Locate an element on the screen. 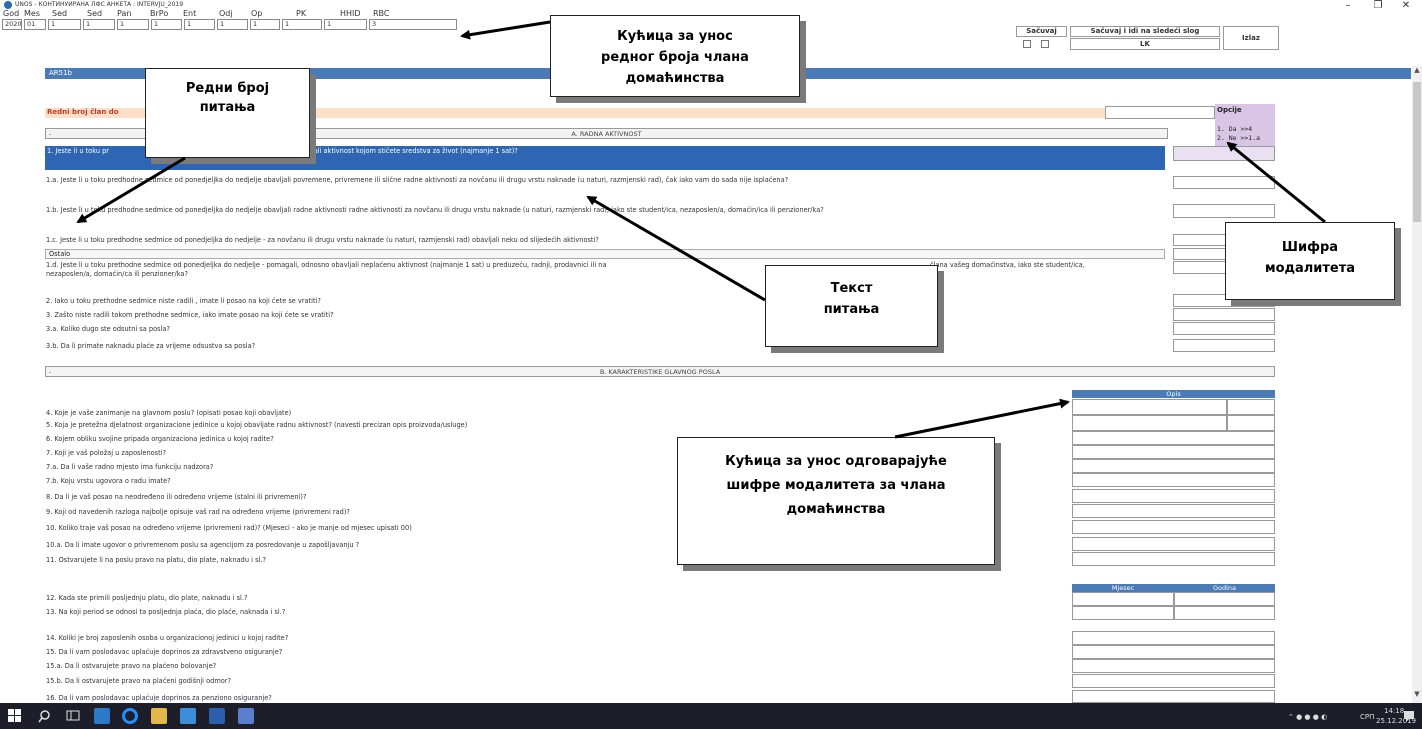 Image resolution: width=1422 pixels, height=729 pixels. arrow-to-question-text is located at coordinates (676, 248).